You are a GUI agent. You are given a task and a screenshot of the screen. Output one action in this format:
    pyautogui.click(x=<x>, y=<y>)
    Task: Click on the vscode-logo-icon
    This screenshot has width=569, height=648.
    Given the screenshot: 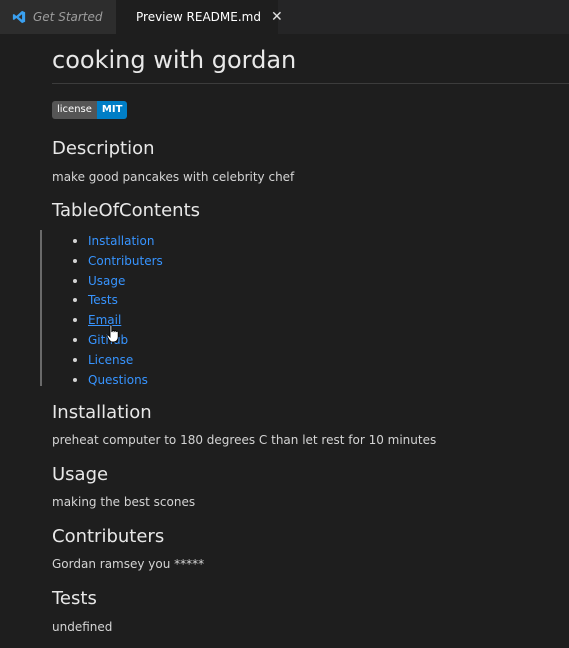 What is the action you would take?
    pyautogui.click(x=19, y=17)
    